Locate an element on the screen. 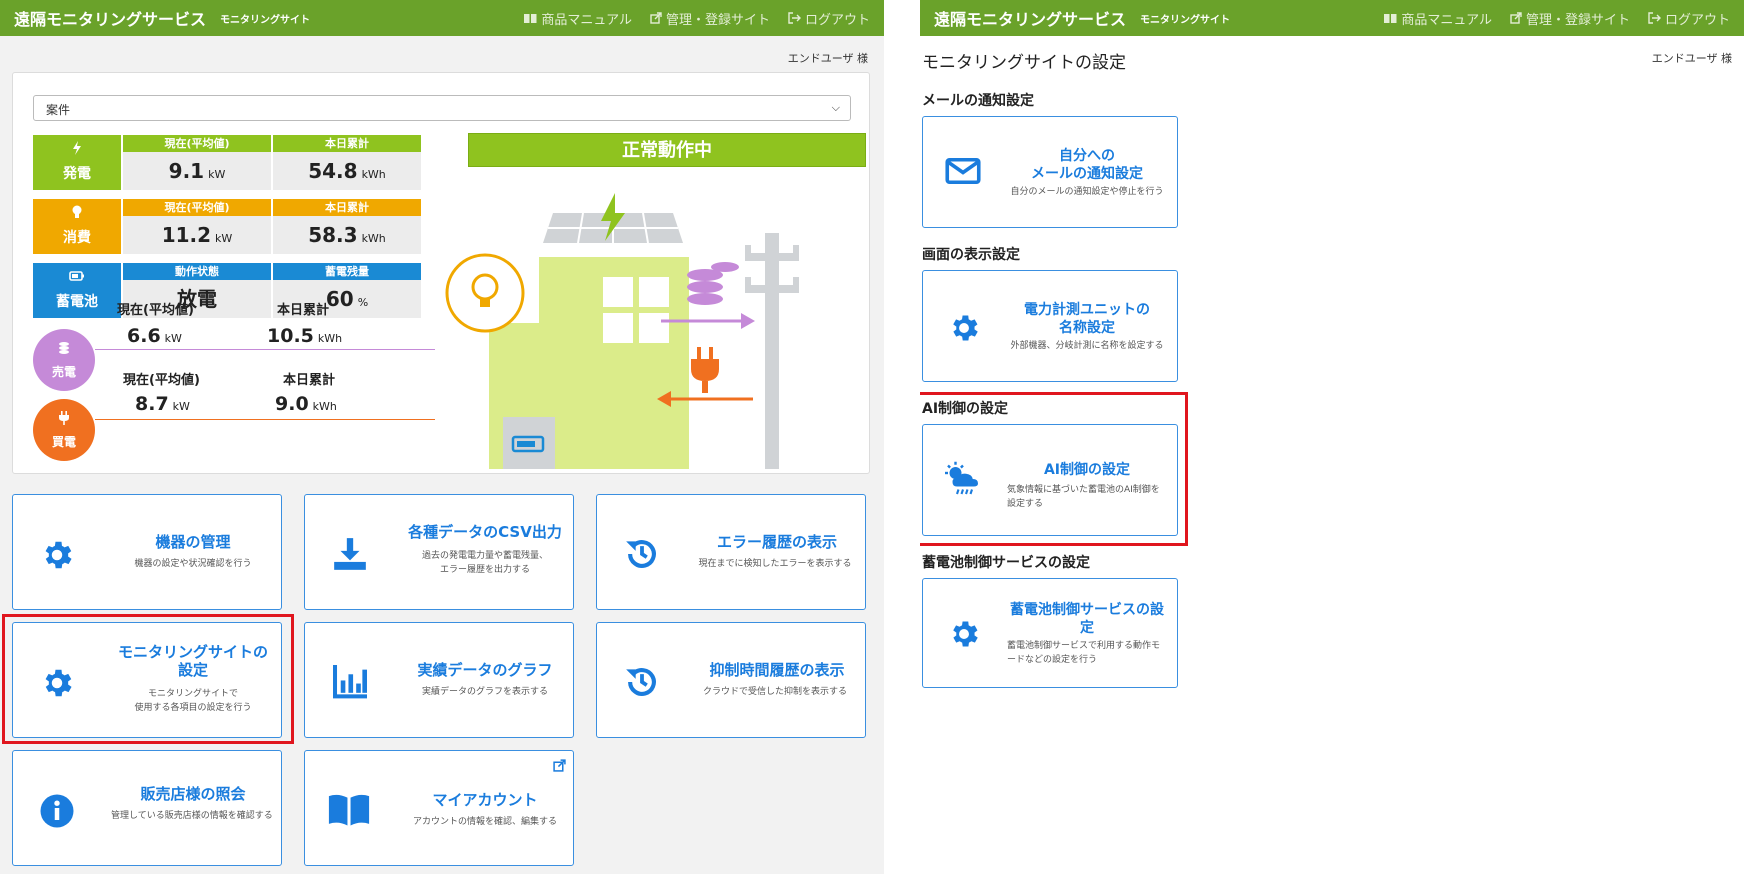 The width and height of the screenshot is (1744, 874). selling-current-header: 現在(平均値) is located at coordinates (155, 310).